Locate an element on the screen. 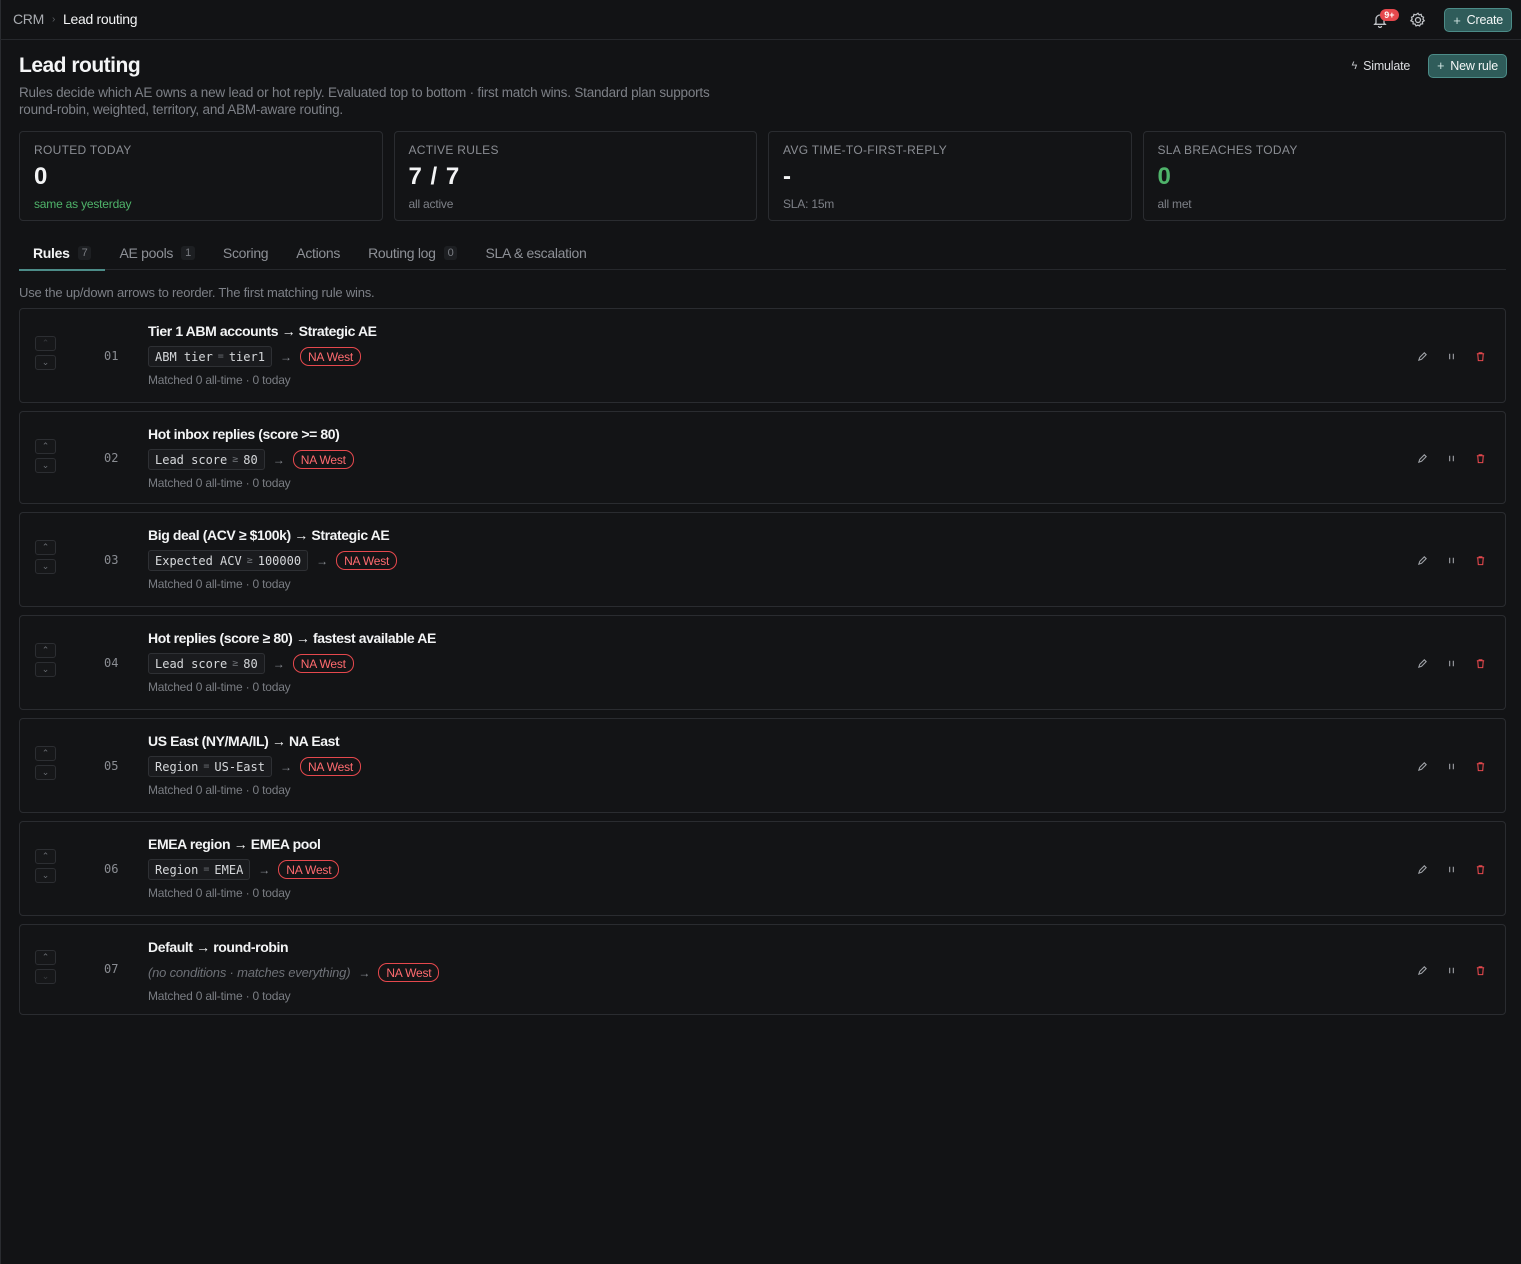  gear-icon is located at coordinates (1418, 19).